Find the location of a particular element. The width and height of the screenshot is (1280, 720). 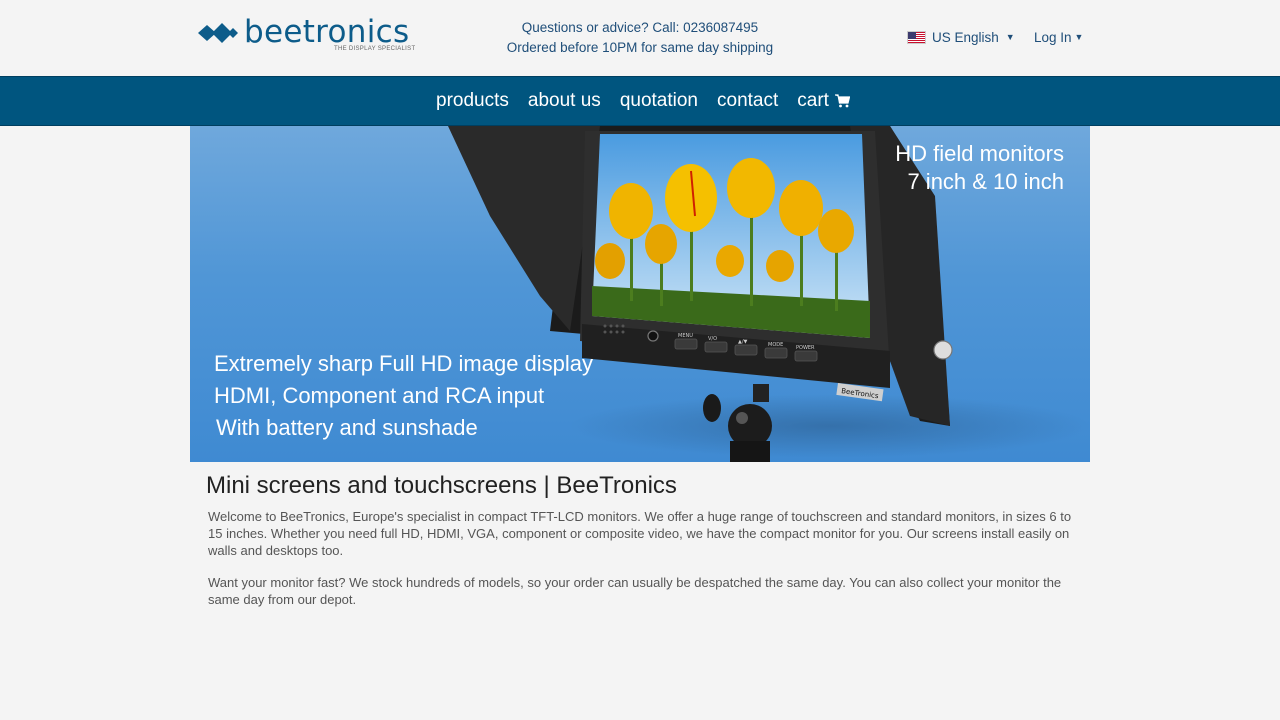

banner-feature: HDMI, Component and RCA input is located at coordinates (379, 395).